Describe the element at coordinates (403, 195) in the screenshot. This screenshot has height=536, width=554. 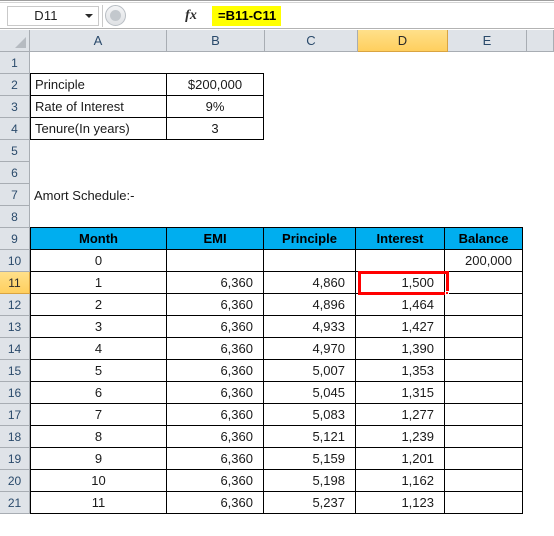
I see `cell-d7` at that location.